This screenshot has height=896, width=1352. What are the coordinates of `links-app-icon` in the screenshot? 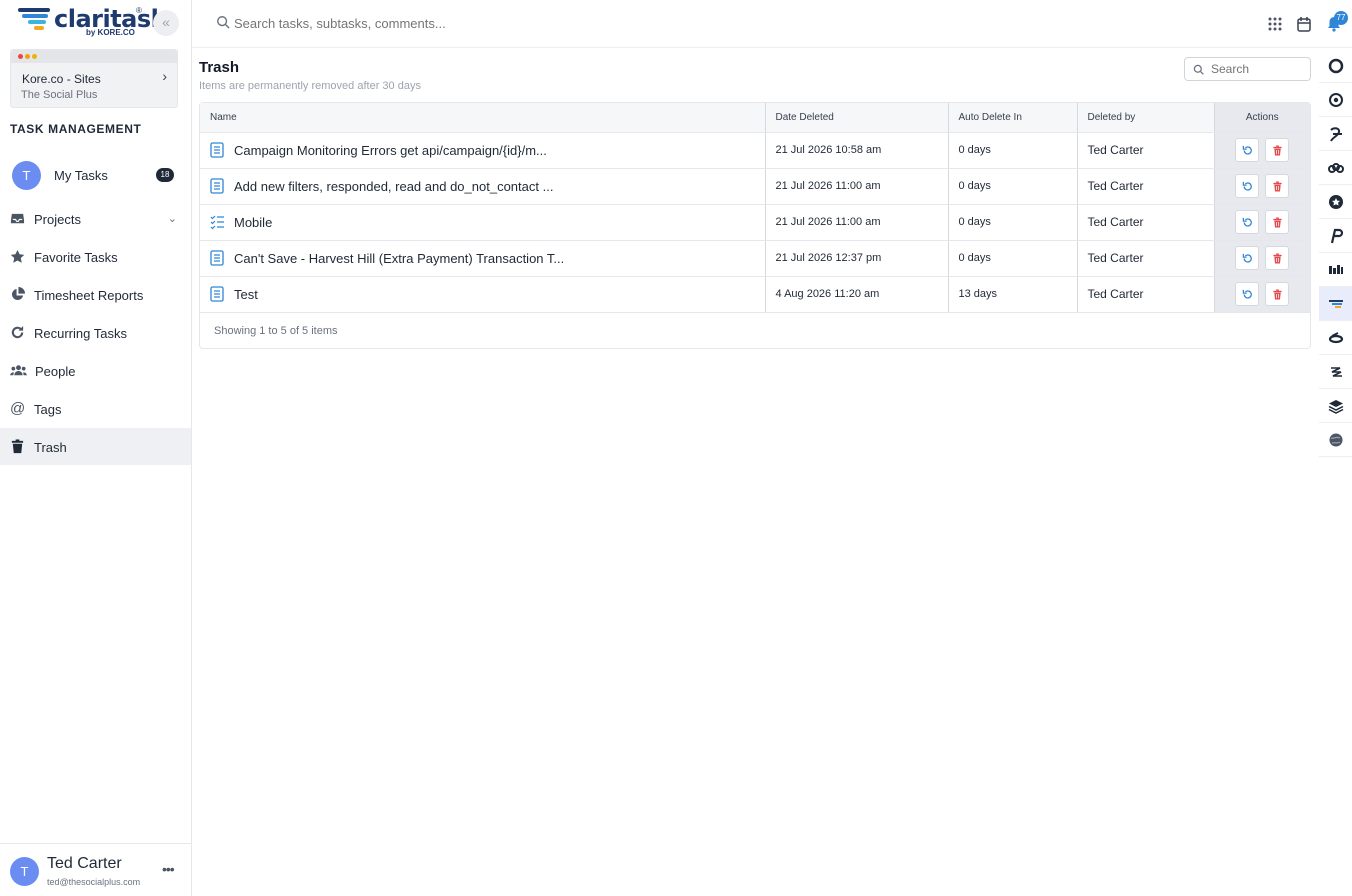 It's located at (1336, 168).